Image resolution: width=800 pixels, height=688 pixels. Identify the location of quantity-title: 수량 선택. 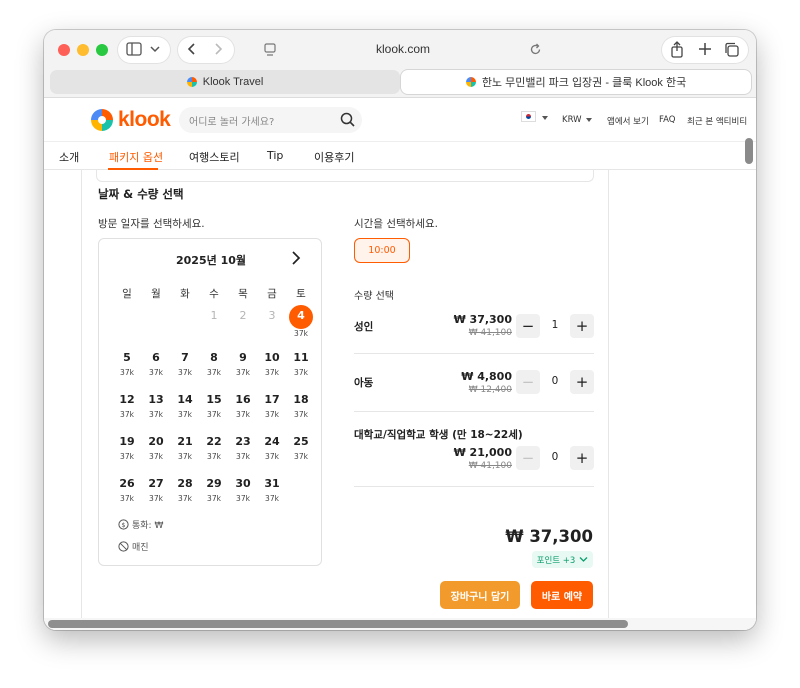
(374, 296).